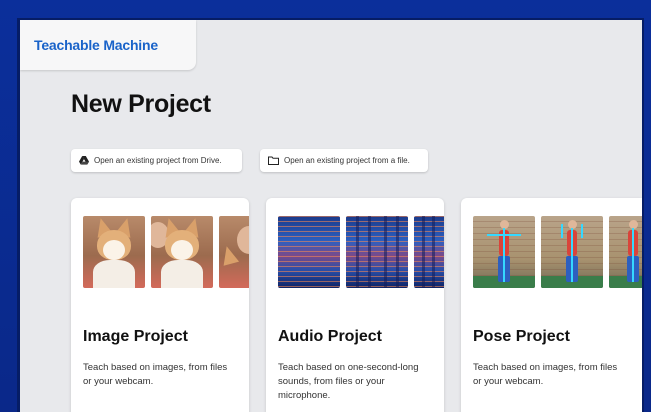  Describe the element at coordinates (84, 160) in the screenshot. I see `google-drive-icon` at that location.